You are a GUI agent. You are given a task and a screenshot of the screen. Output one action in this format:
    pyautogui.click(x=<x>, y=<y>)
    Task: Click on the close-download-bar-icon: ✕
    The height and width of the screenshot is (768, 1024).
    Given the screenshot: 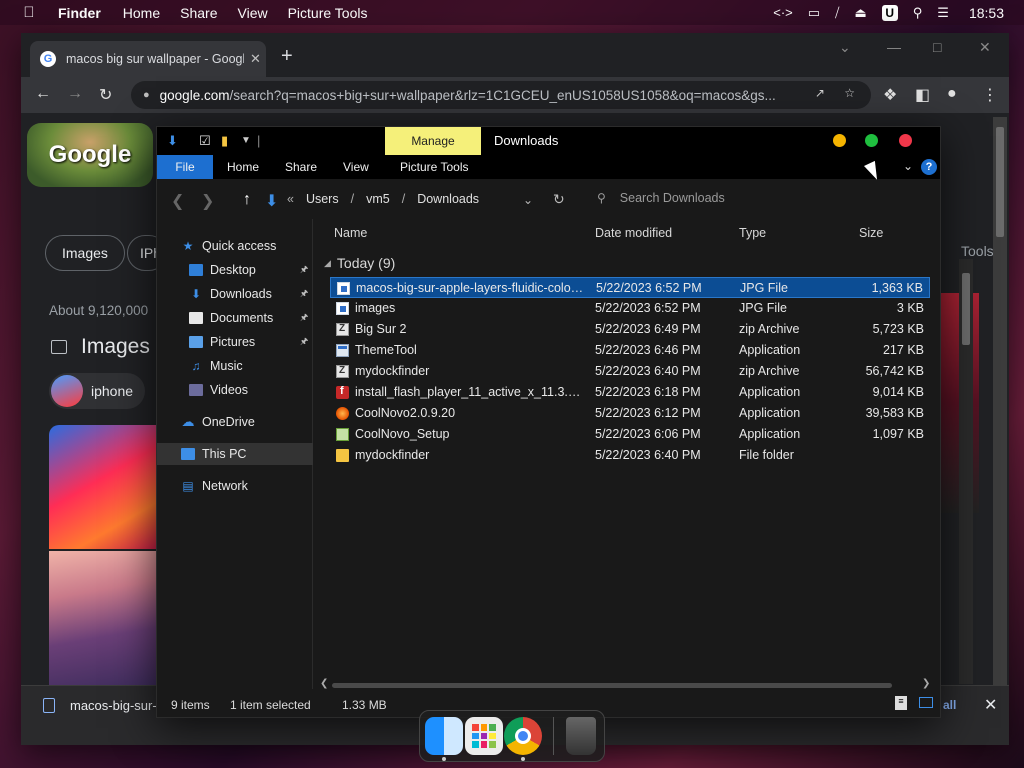 What is the action you would take?
    pyautogui.click(x=990, y=705)
    